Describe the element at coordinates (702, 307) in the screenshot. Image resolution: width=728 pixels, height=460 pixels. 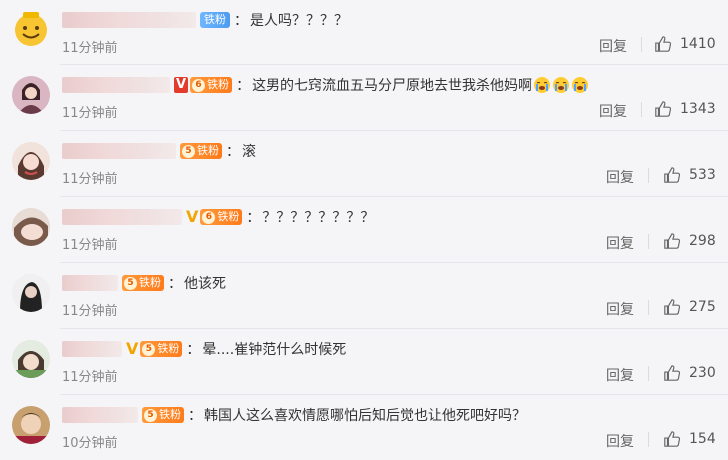
I see `like-count: 275` at that location.